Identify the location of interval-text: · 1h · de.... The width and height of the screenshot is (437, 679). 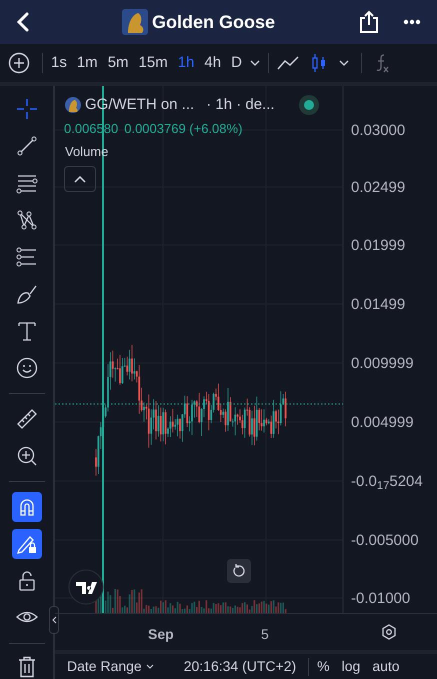
(240, 105).